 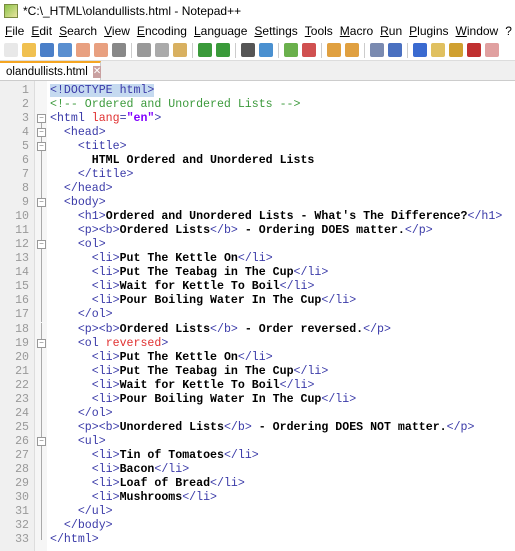 What do you see at coordinates (311, 273) in the screenshot?
I see `token: </li>` at bounding box center [311, 273].